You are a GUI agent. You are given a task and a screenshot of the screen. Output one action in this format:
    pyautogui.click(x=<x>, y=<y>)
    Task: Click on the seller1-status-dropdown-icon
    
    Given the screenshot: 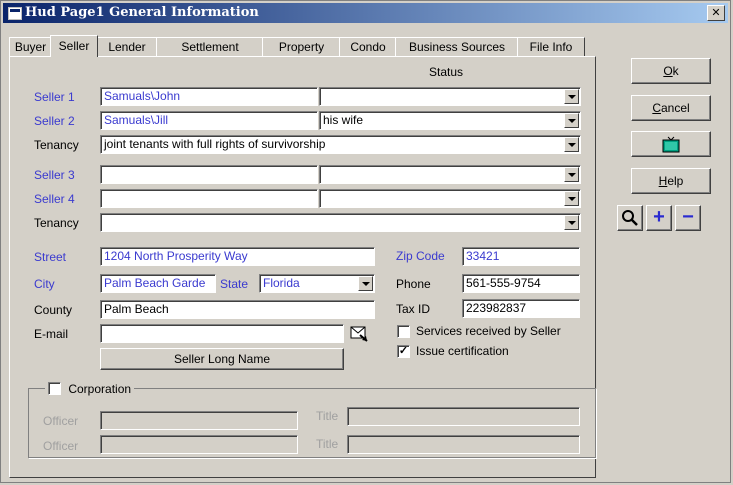 What is the action you would take?
    pyautogui.click(x=571, y=96)
    